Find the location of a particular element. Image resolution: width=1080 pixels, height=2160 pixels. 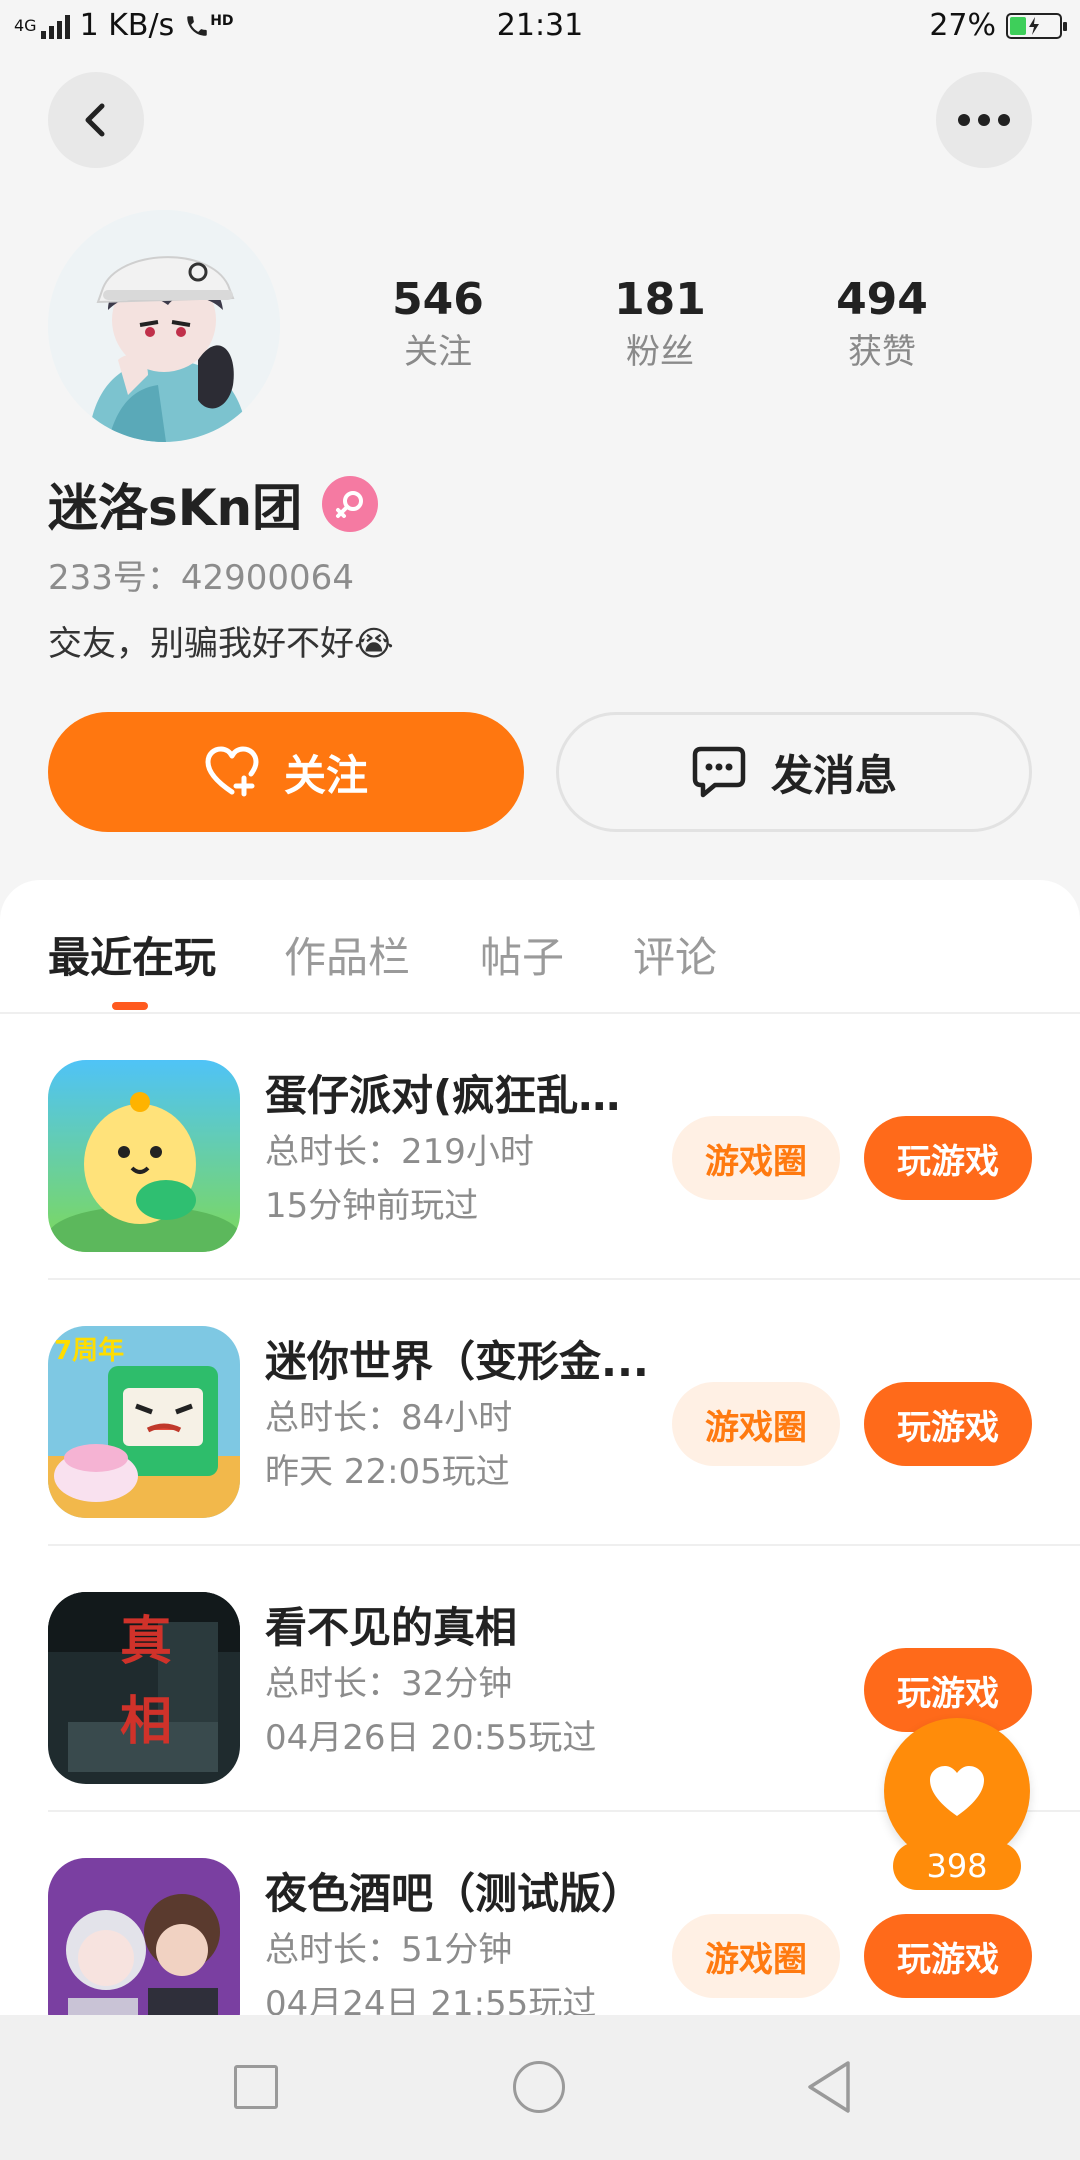

more-options-button is located at coordinates (984, 120).